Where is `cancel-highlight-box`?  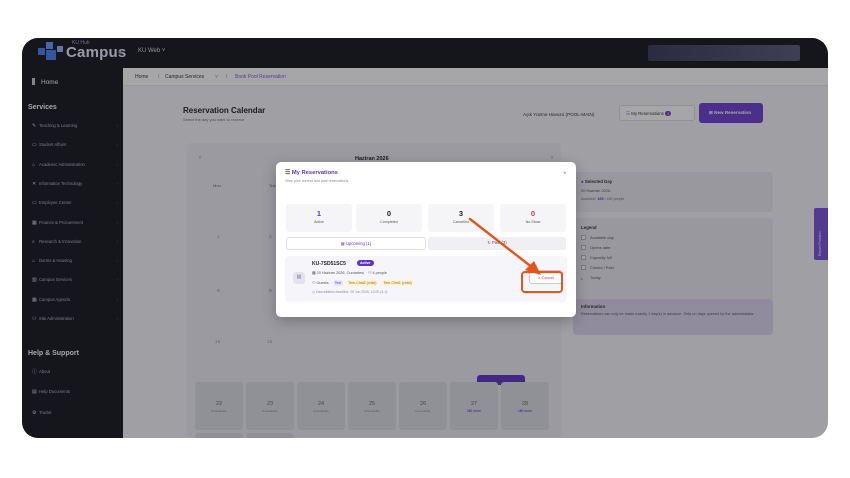 cancel-highlight-box is located at coordinates (542, 282).